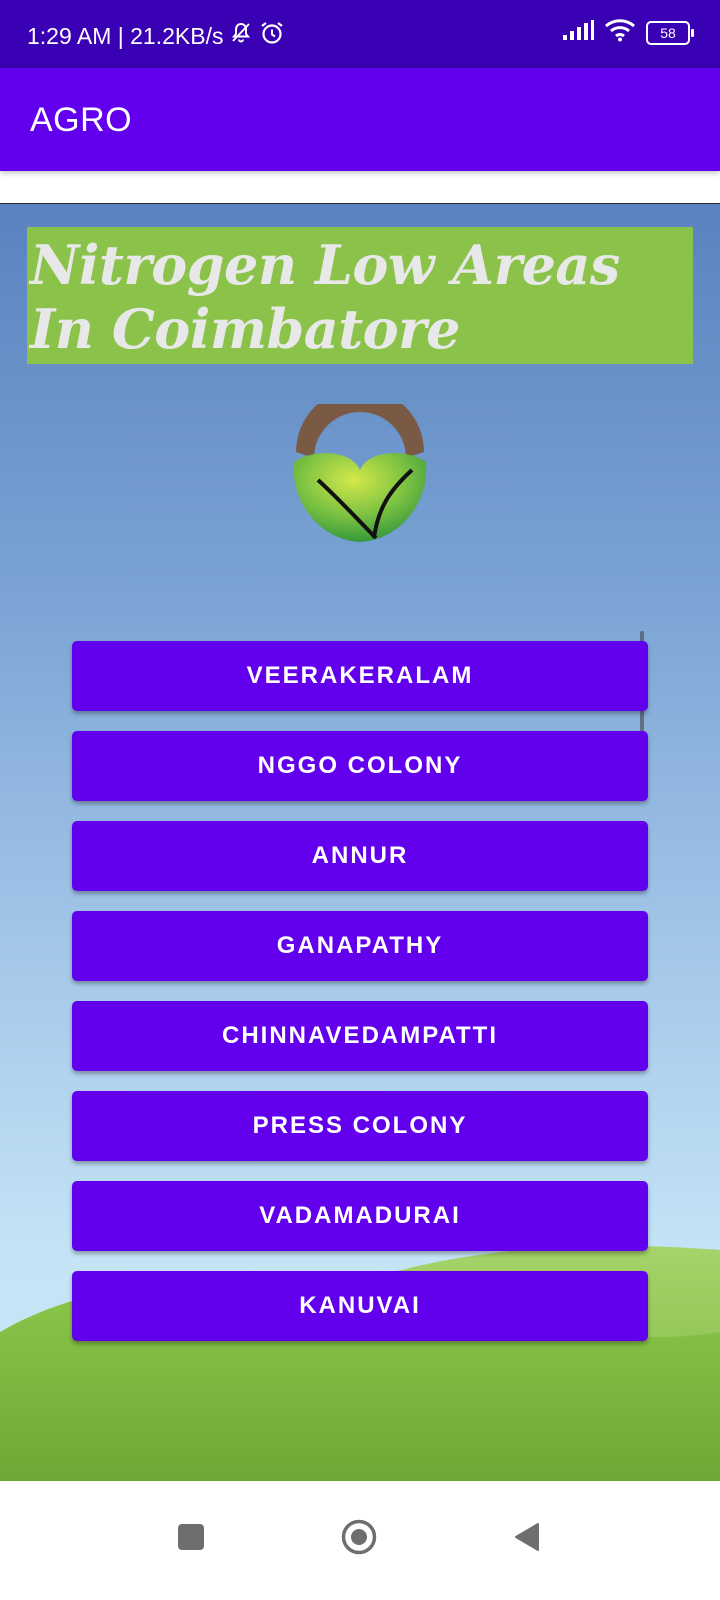 The image size is (720, 1600). What do you see at coordinates (360, 766) in the screenshot?
I see `area-button-nggo-colony: NGGO COLONY` at bounding box center [360, 766].